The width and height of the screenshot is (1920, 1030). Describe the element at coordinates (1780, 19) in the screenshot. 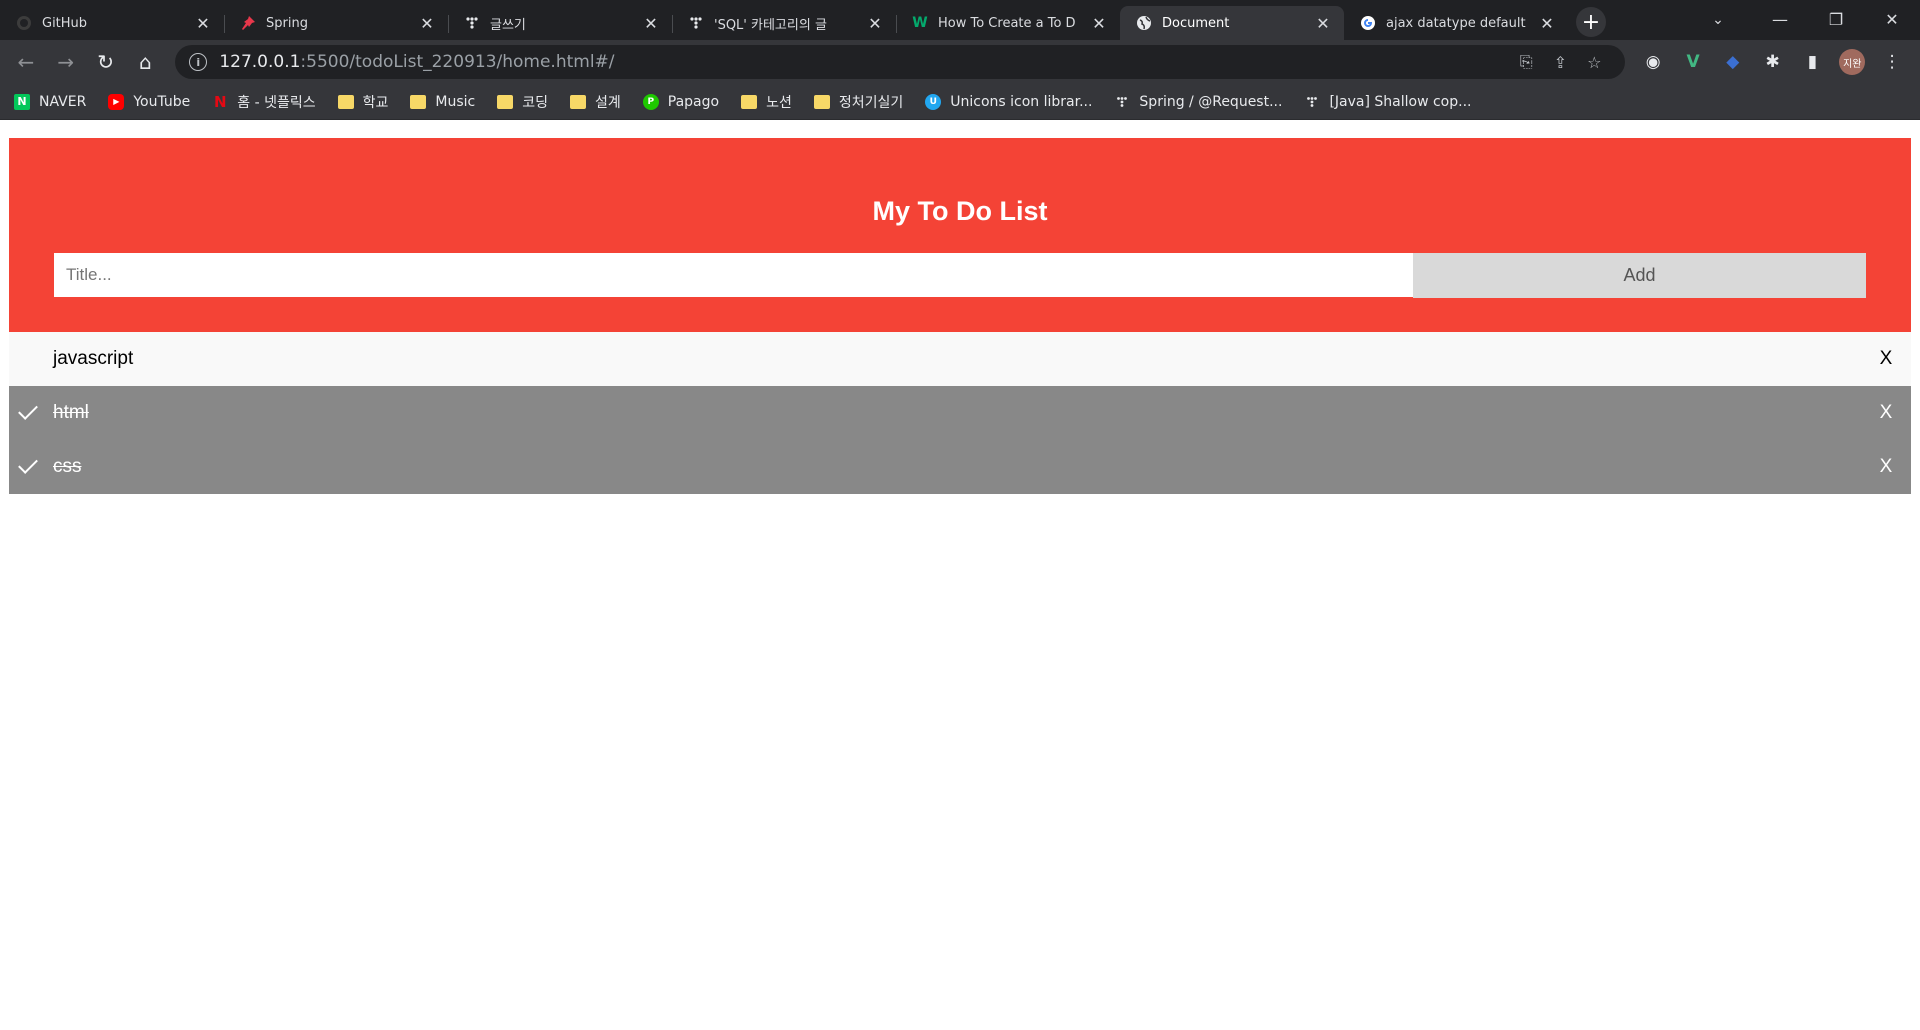

I see `minimize-icon: —` at that location.